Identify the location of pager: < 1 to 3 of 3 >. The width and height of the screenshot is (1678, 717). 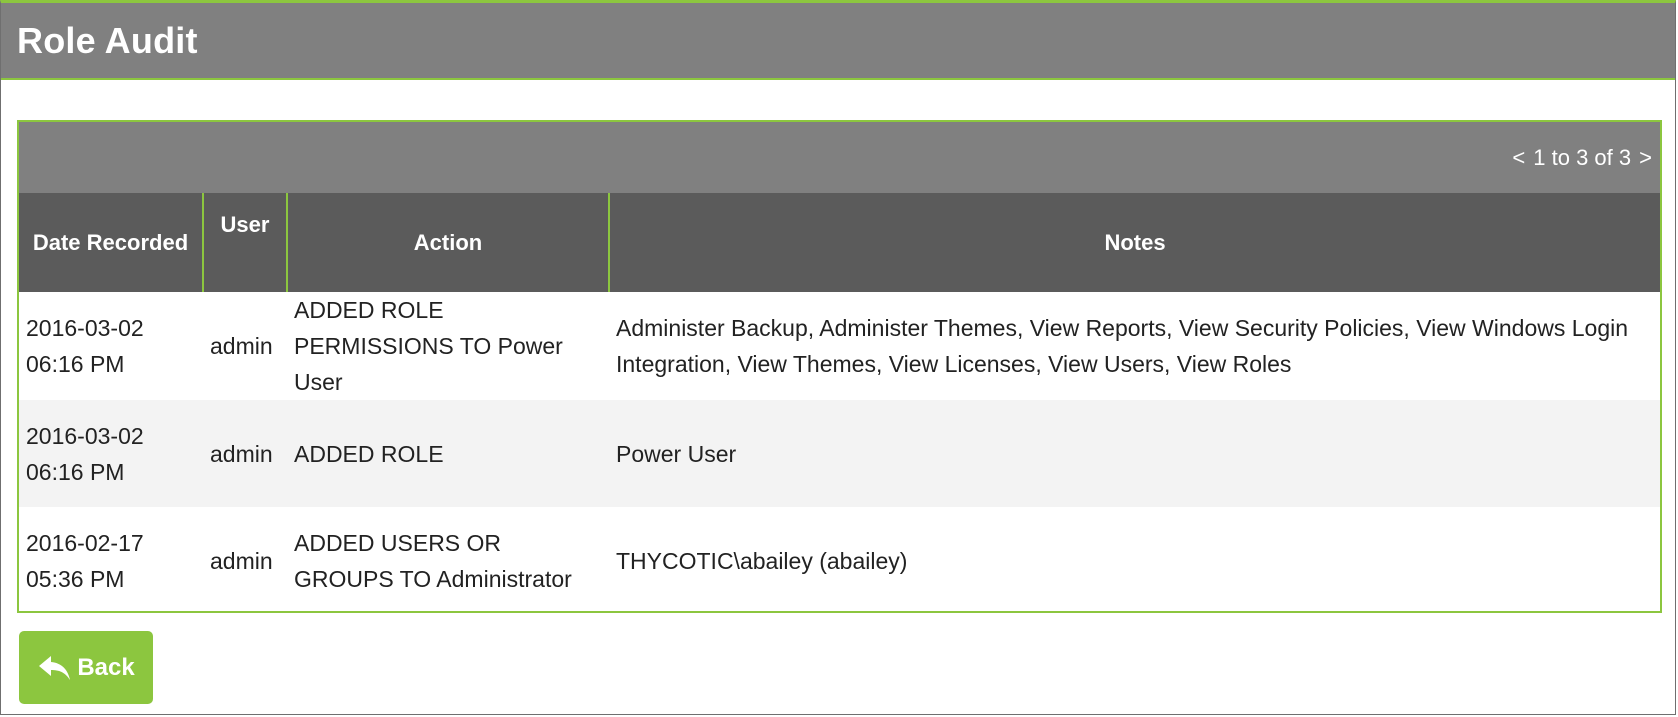
(1582, 158).